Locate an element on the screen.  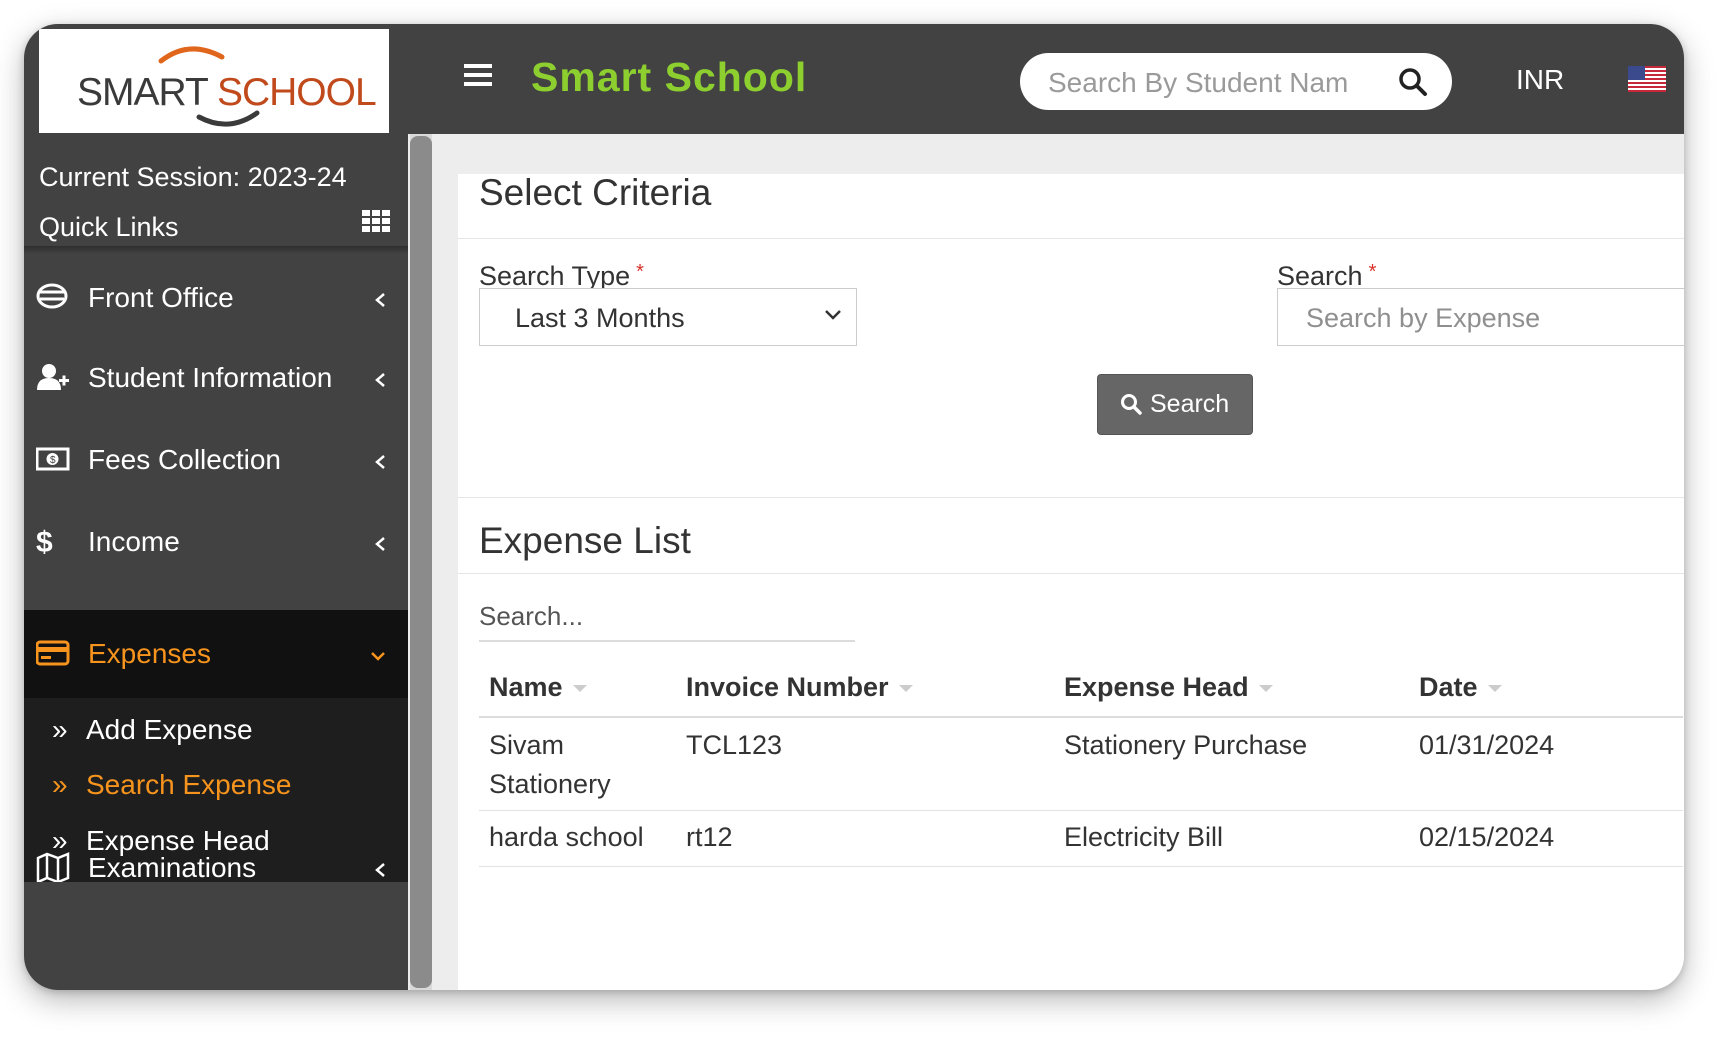
cell-expense-head: Electricity Bill is located at coordinates (1144, 837).